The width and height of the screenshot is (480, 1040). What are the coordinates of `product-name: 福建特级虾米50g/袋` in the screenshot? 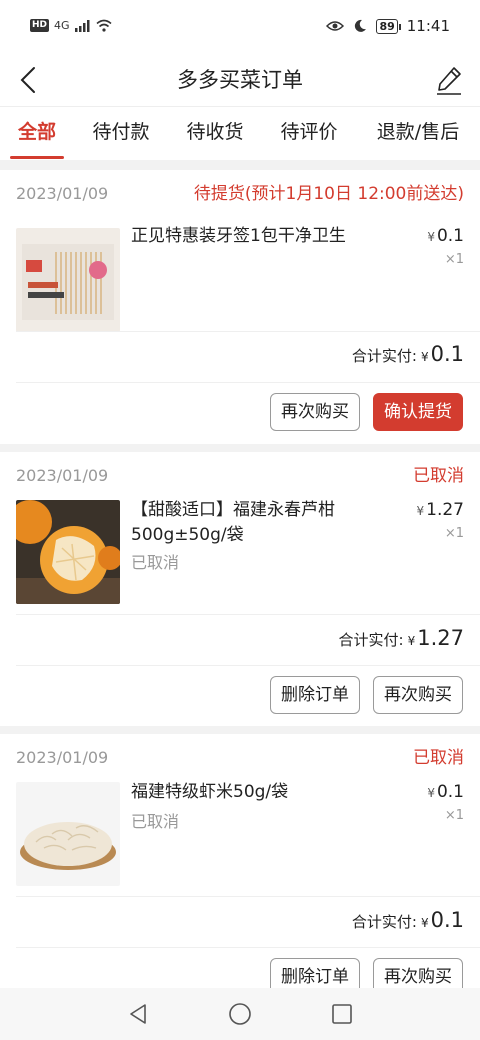 It's located at (261, 792).